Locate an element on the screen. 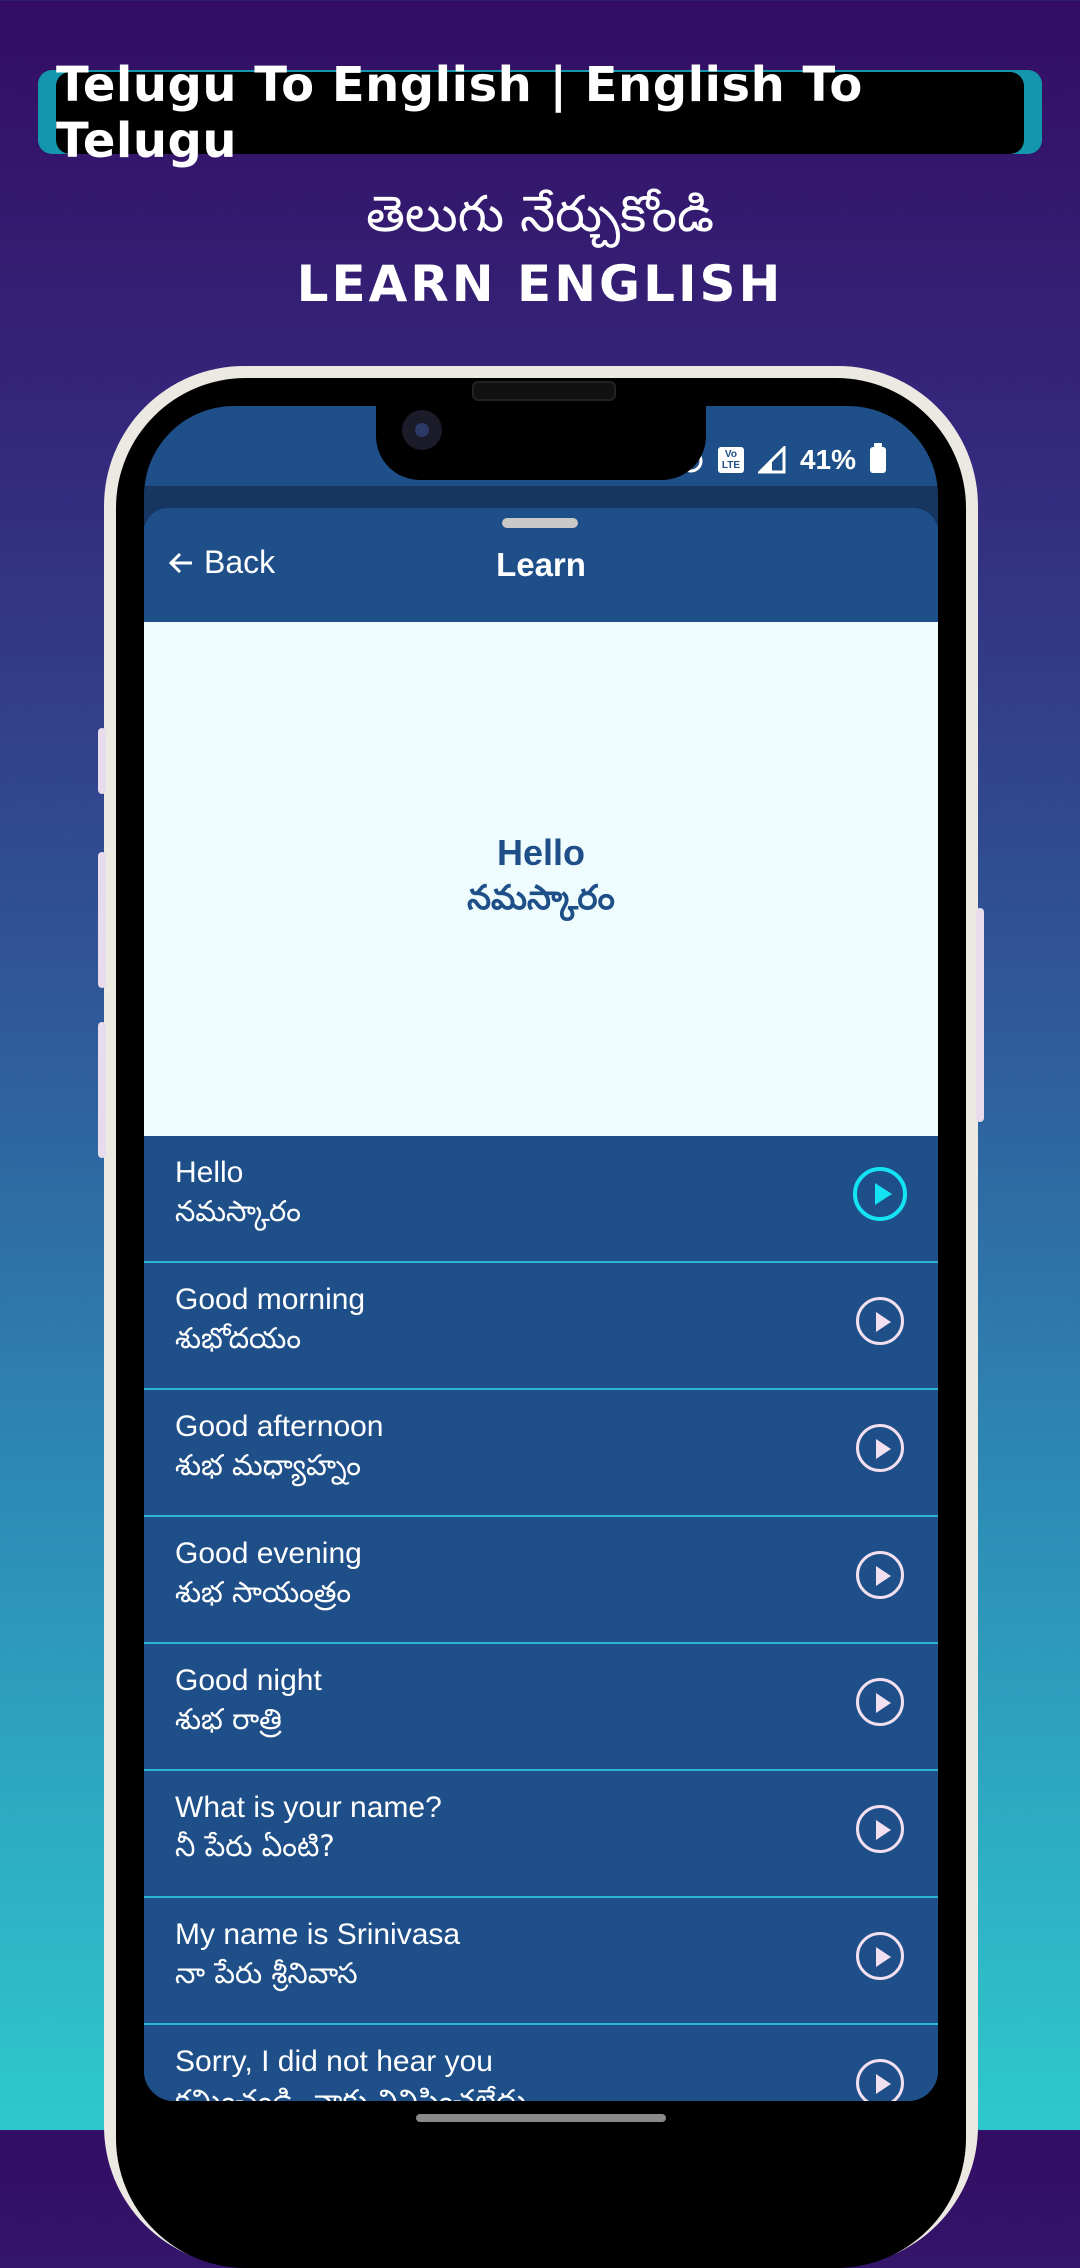  phrase-row: Good morning శుభోదయం is located at coordinates (541, 1326).